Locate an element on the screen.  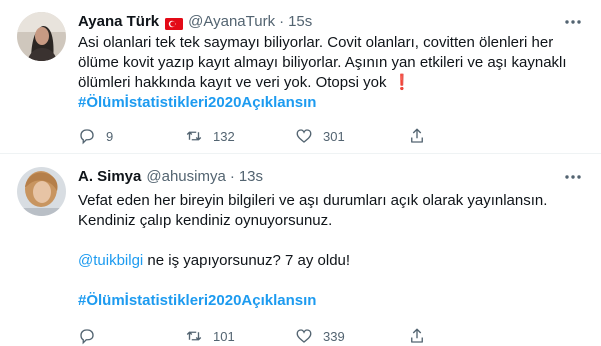
tweet-text-line: Kendiniz çalıp kendiniz oynuyorsunuz. is located at coordinates (205, 220).